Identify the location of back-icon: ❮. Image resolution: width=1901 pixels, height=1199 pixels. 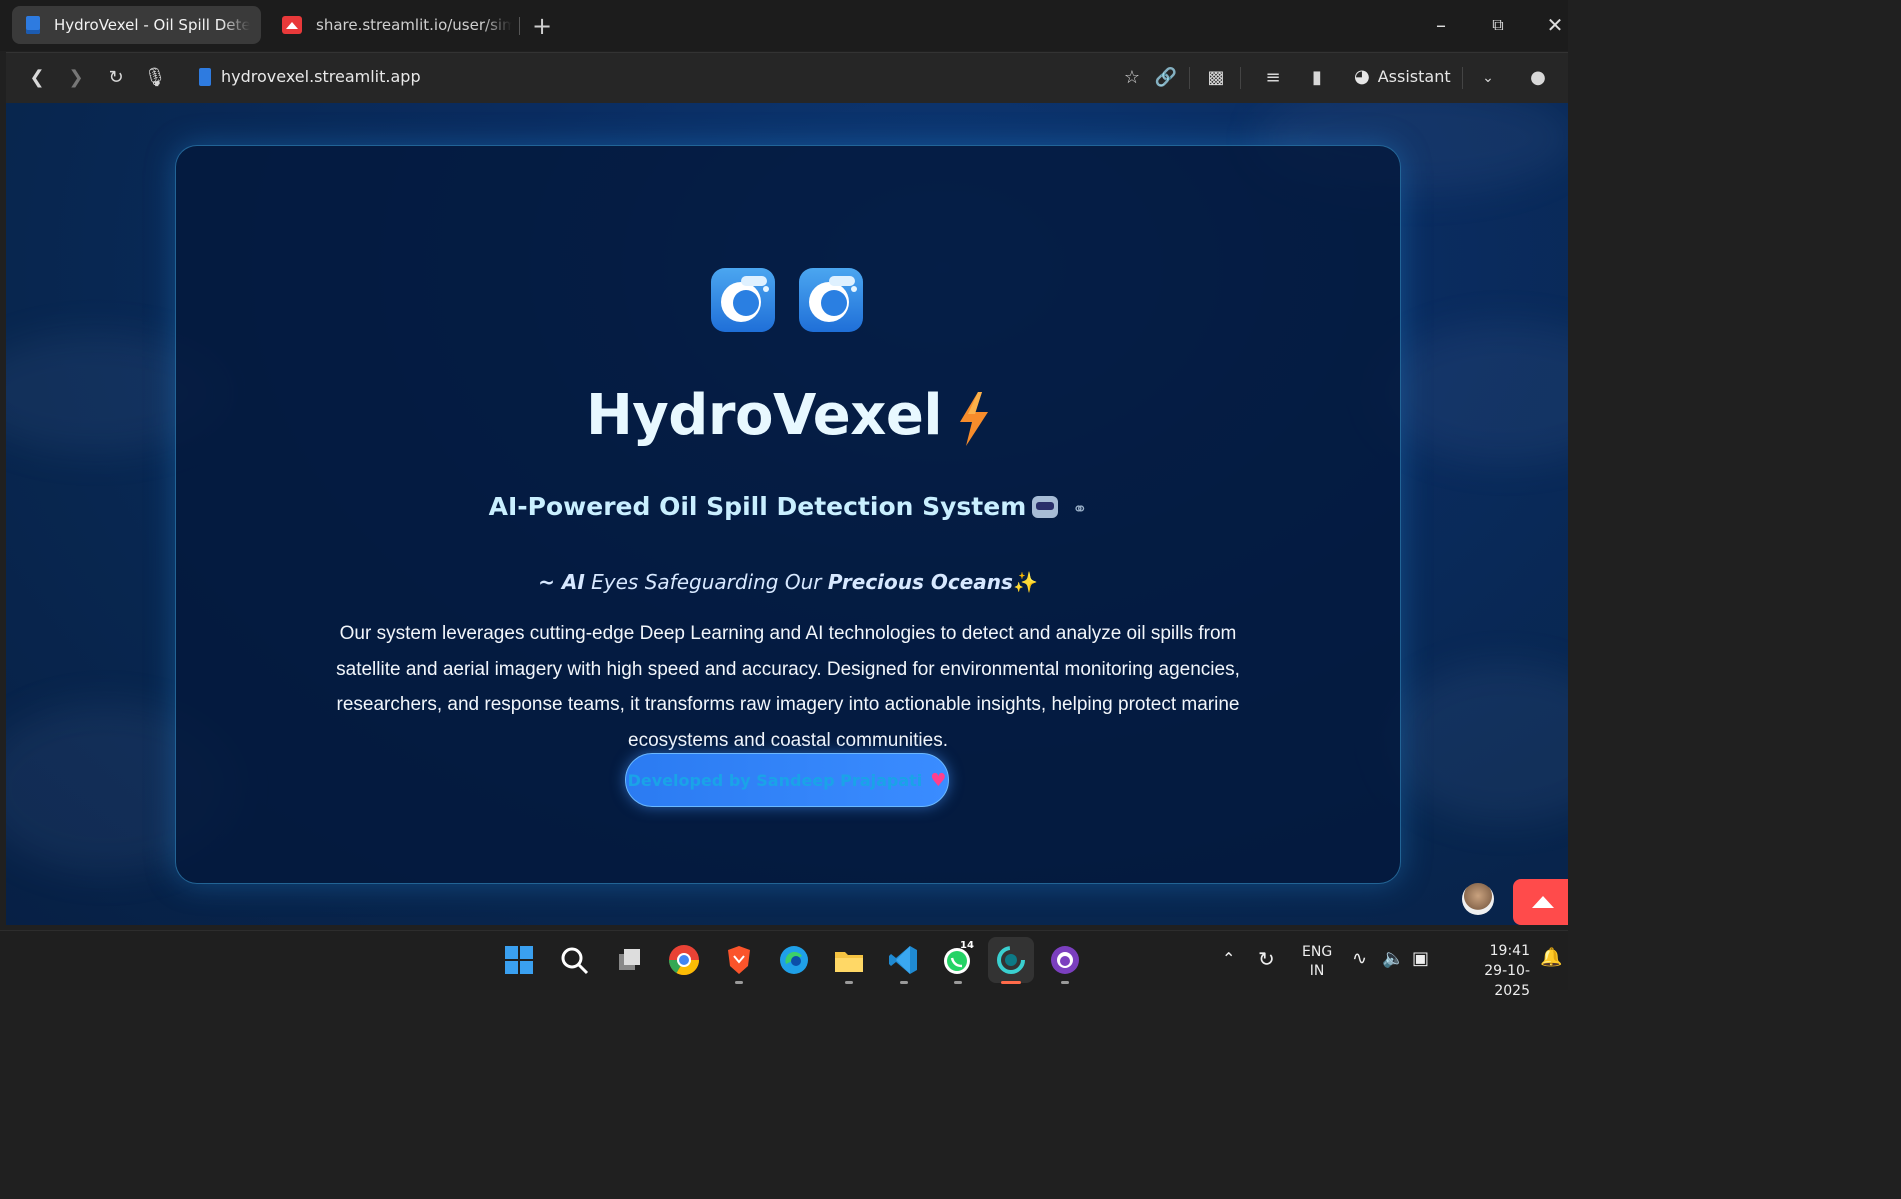
(37, 78).